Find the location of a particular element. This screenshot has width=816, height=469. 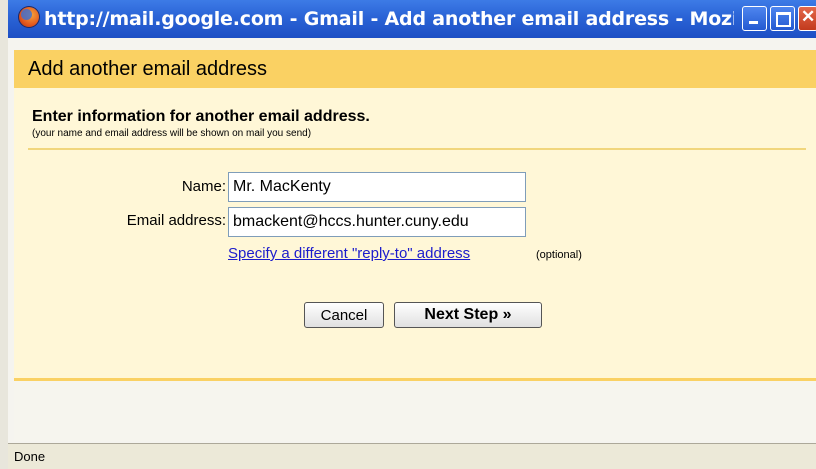

name-label: Name: is located at coordinates (203, 186).